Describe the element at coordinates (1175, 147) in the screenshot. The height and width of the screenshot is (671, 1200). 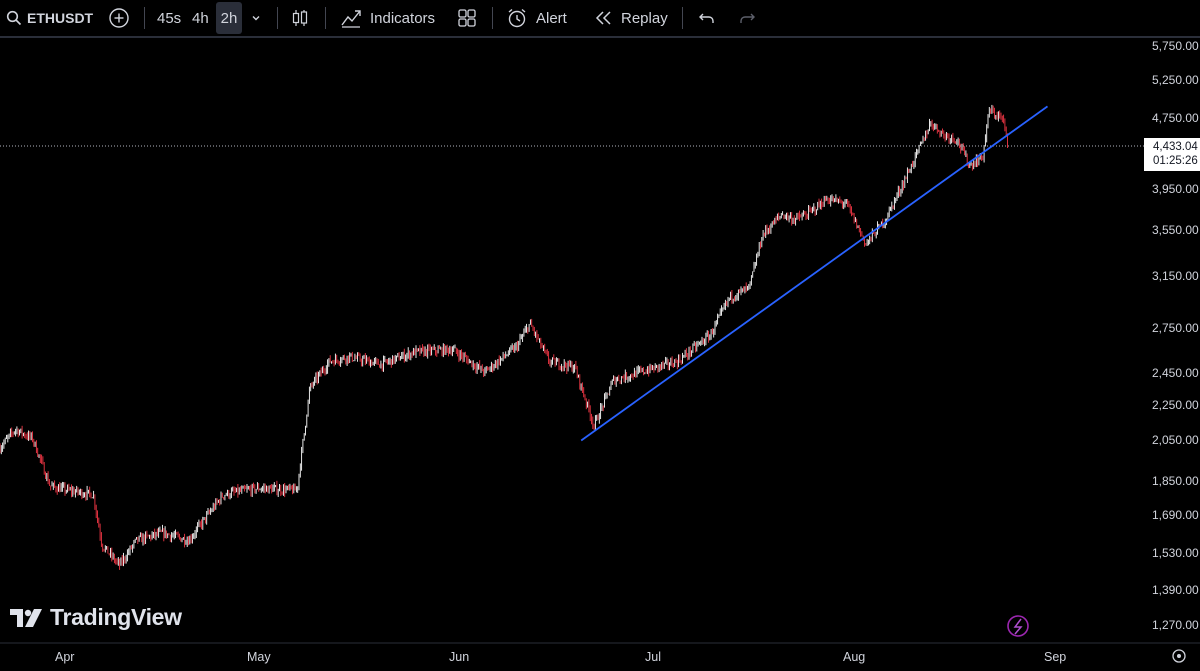
I see `last-price-value: 4,433.04` at that location.